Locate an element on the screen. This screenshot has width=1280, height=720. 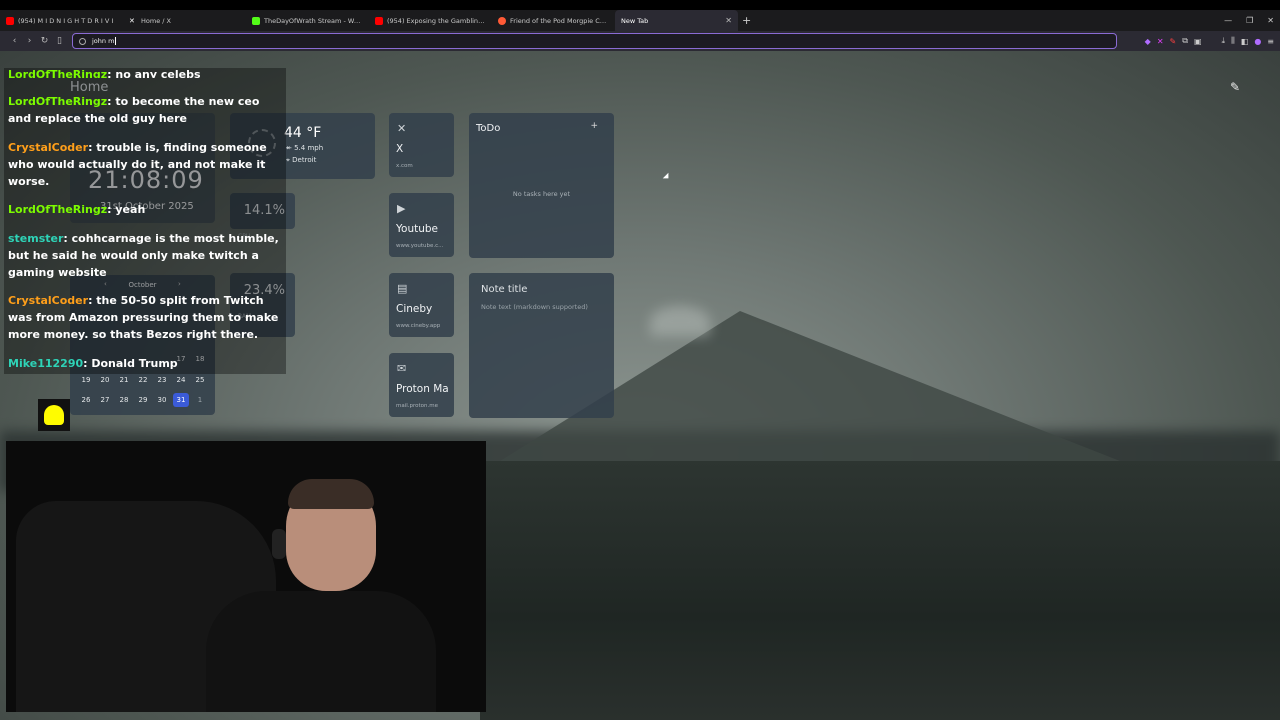
calendar-day: 24 is located at coordinates (181, 380).